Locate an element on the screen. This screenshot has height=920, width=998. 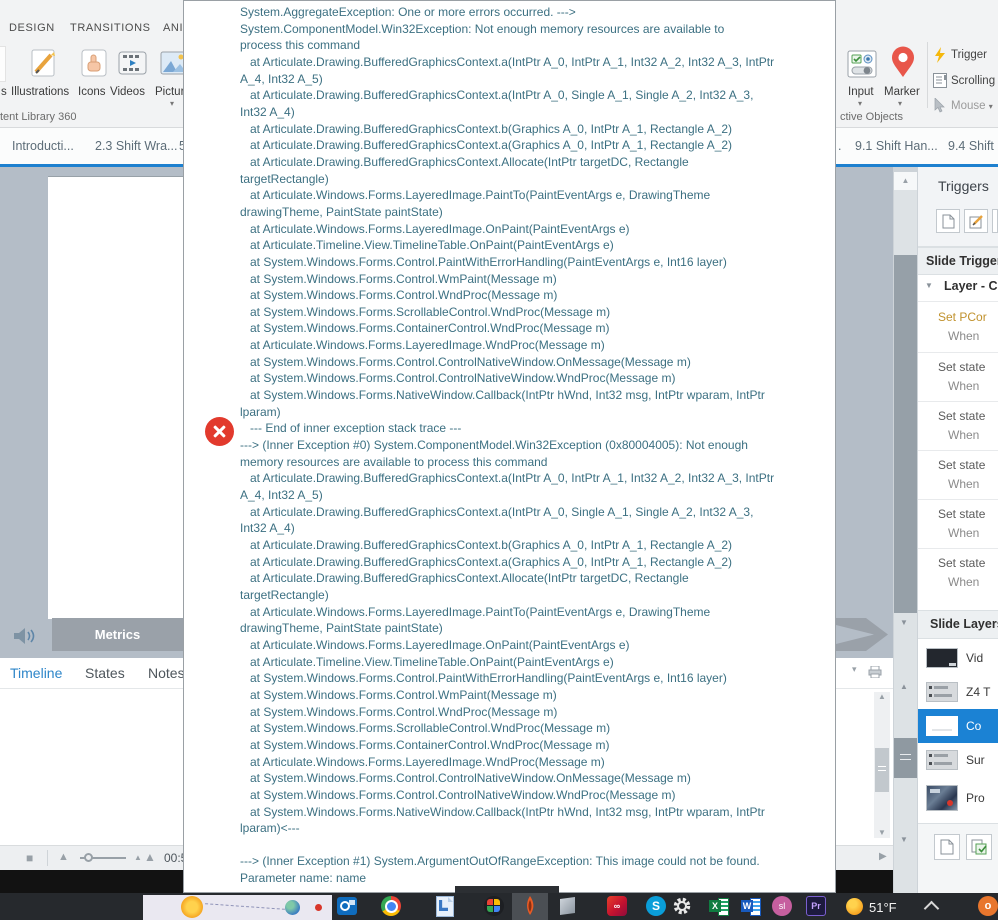
weather-sun-icon is located at coordinates (854, 906).